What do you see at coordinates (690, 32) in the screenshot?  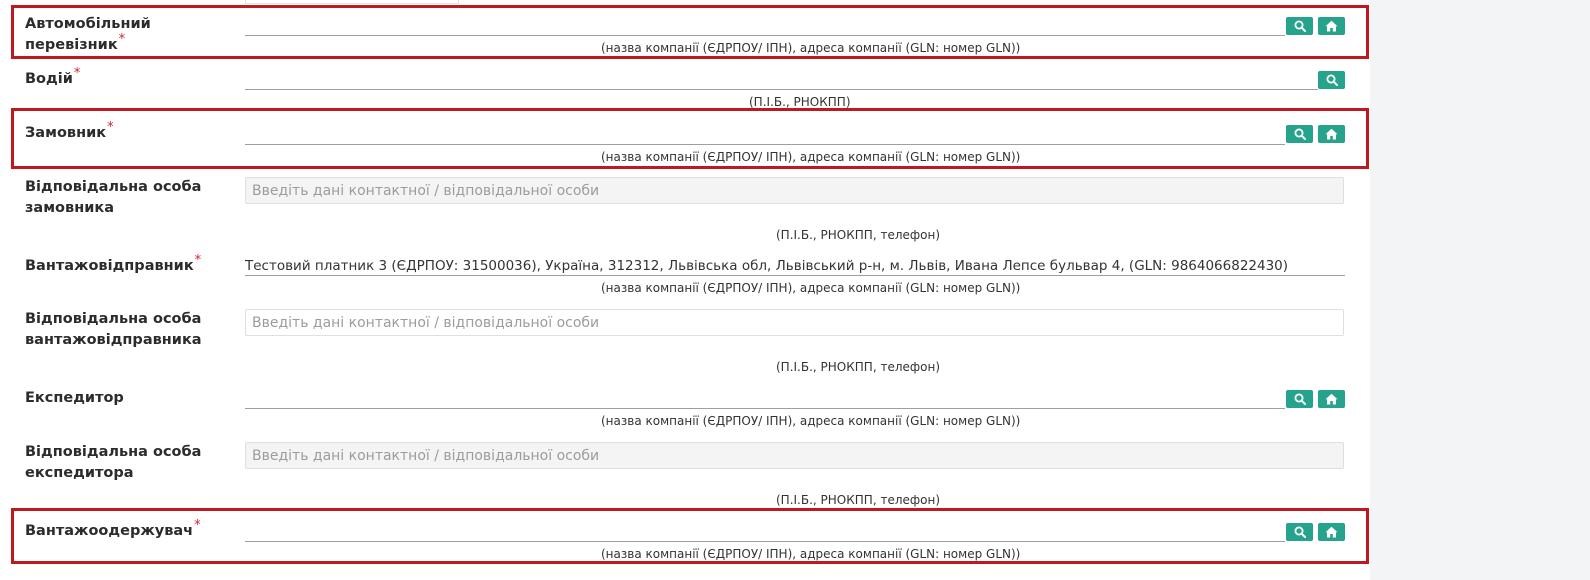 I see `carrier-highlight-box` at bounding box center [690, 32].